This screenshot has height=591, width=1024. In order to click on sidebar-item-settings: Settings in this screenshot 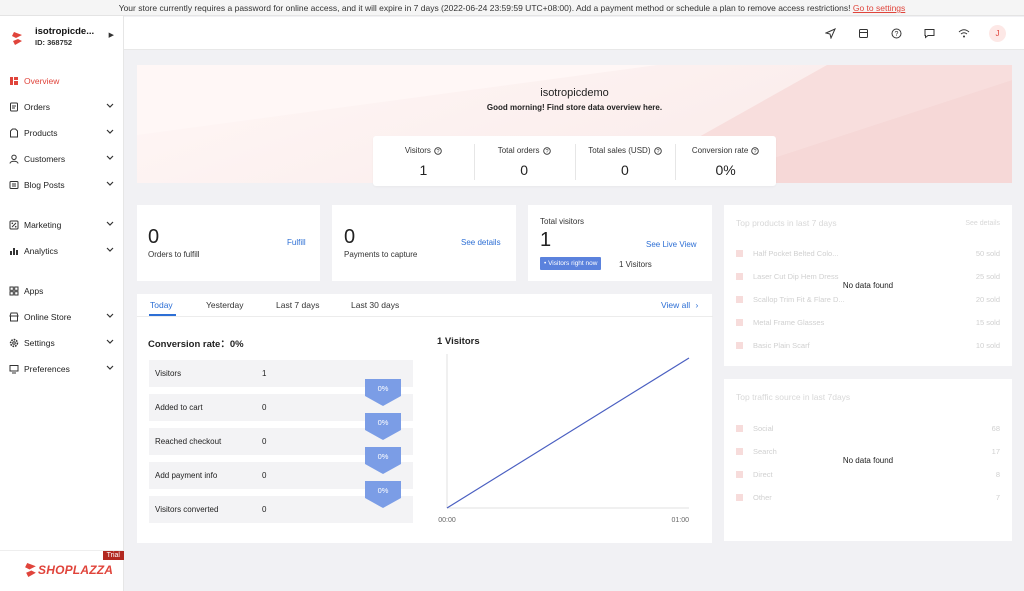, I will do `click(62, 343)`.